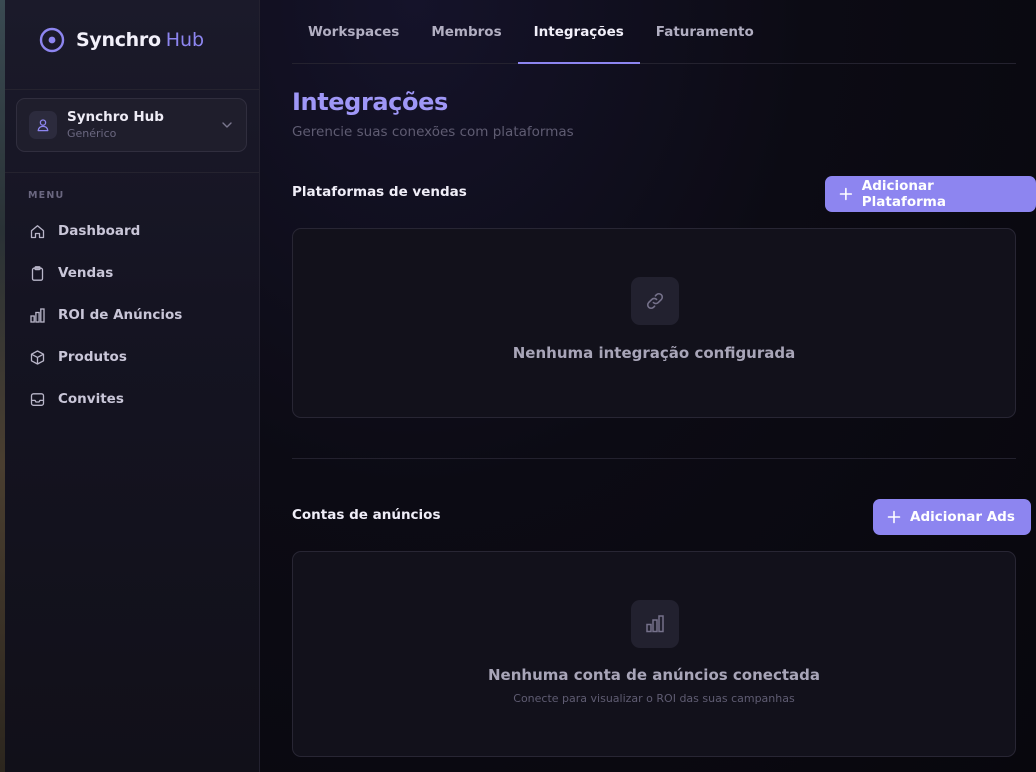  I want to click on home-icon, so click(37, 231).